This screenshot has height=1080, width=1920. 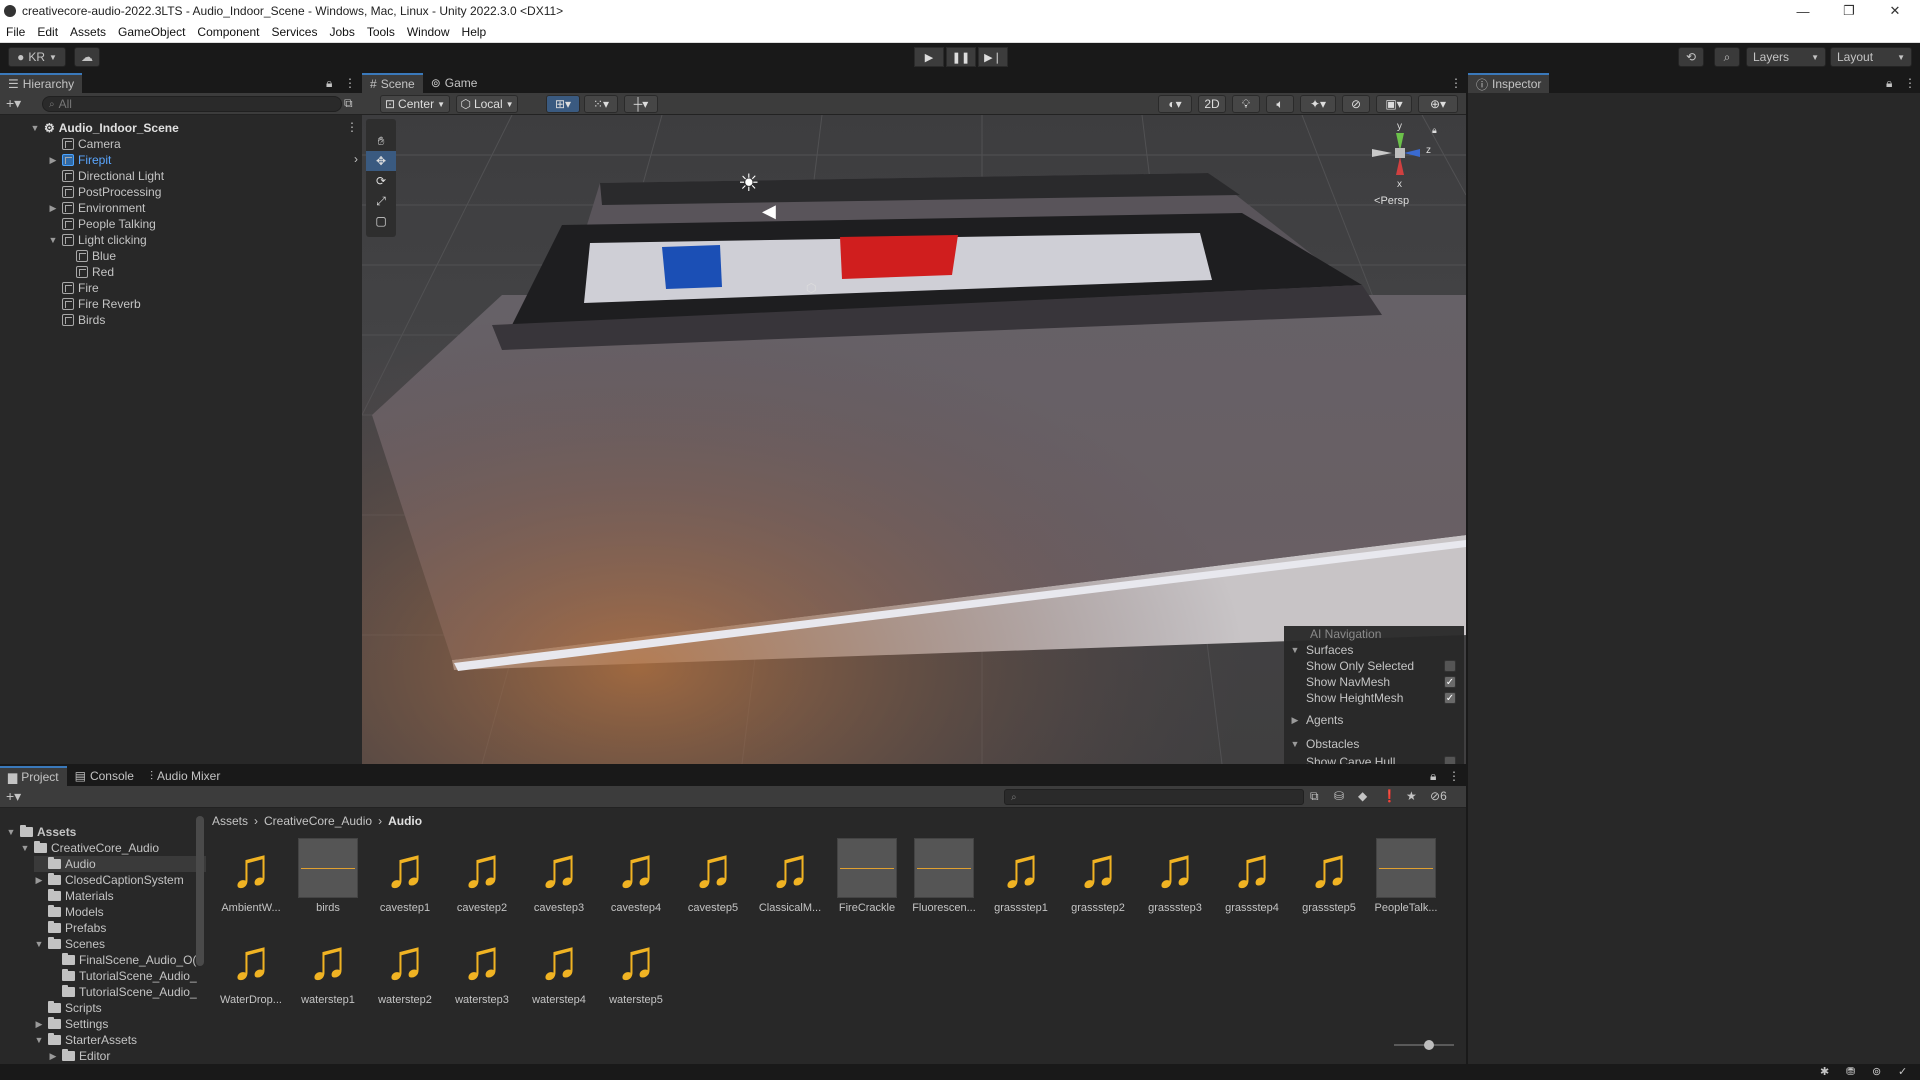 I want to click on project-search: ⌕, so click(x=1154, y=797).